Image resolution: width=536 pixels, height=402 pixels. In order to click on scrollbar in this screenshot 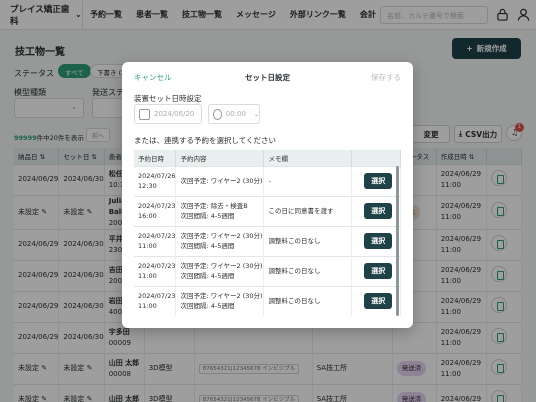, I will do `click(397, 241)`.